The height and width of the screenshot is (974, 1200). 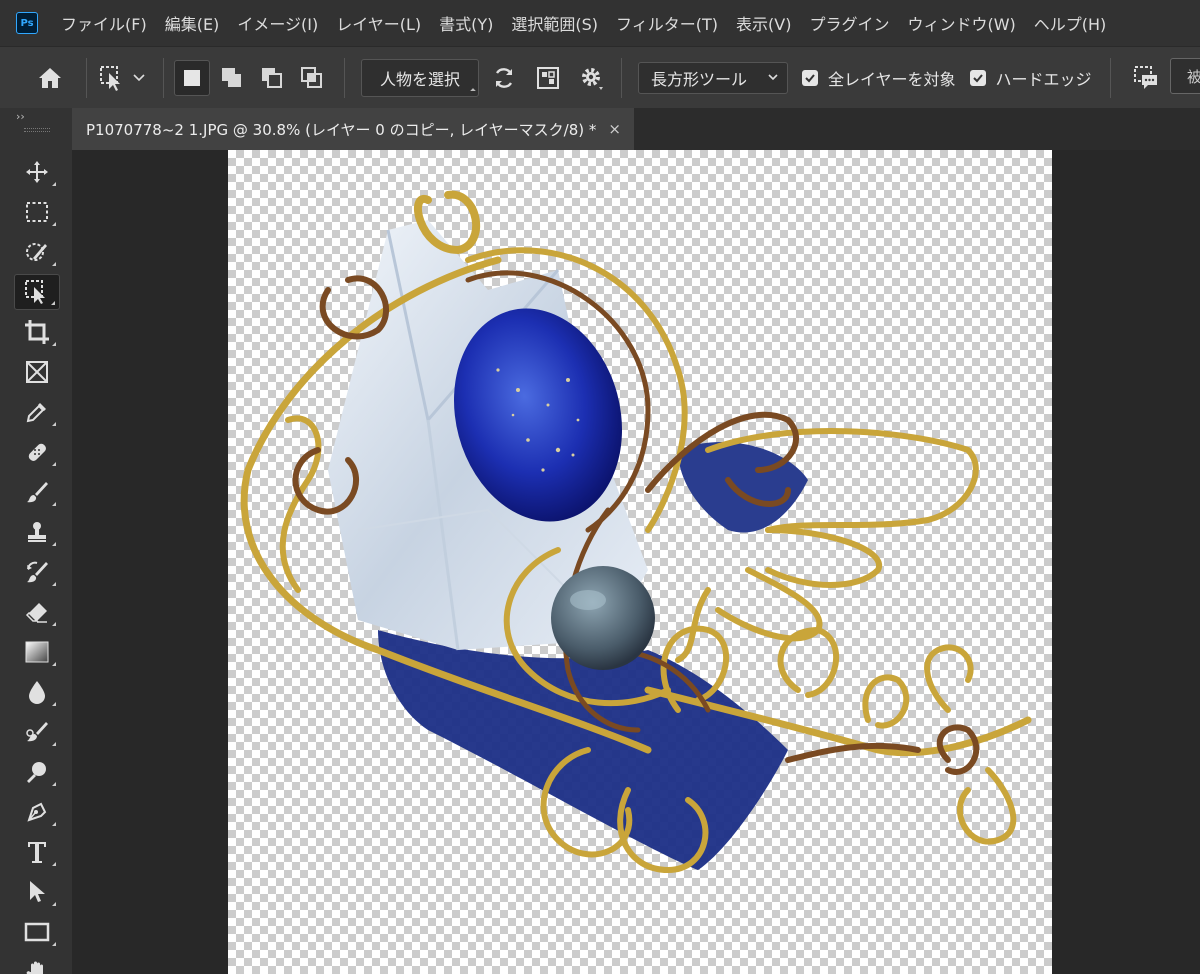 I want to click on intersect-selection-button, so click(x=312, y=78).